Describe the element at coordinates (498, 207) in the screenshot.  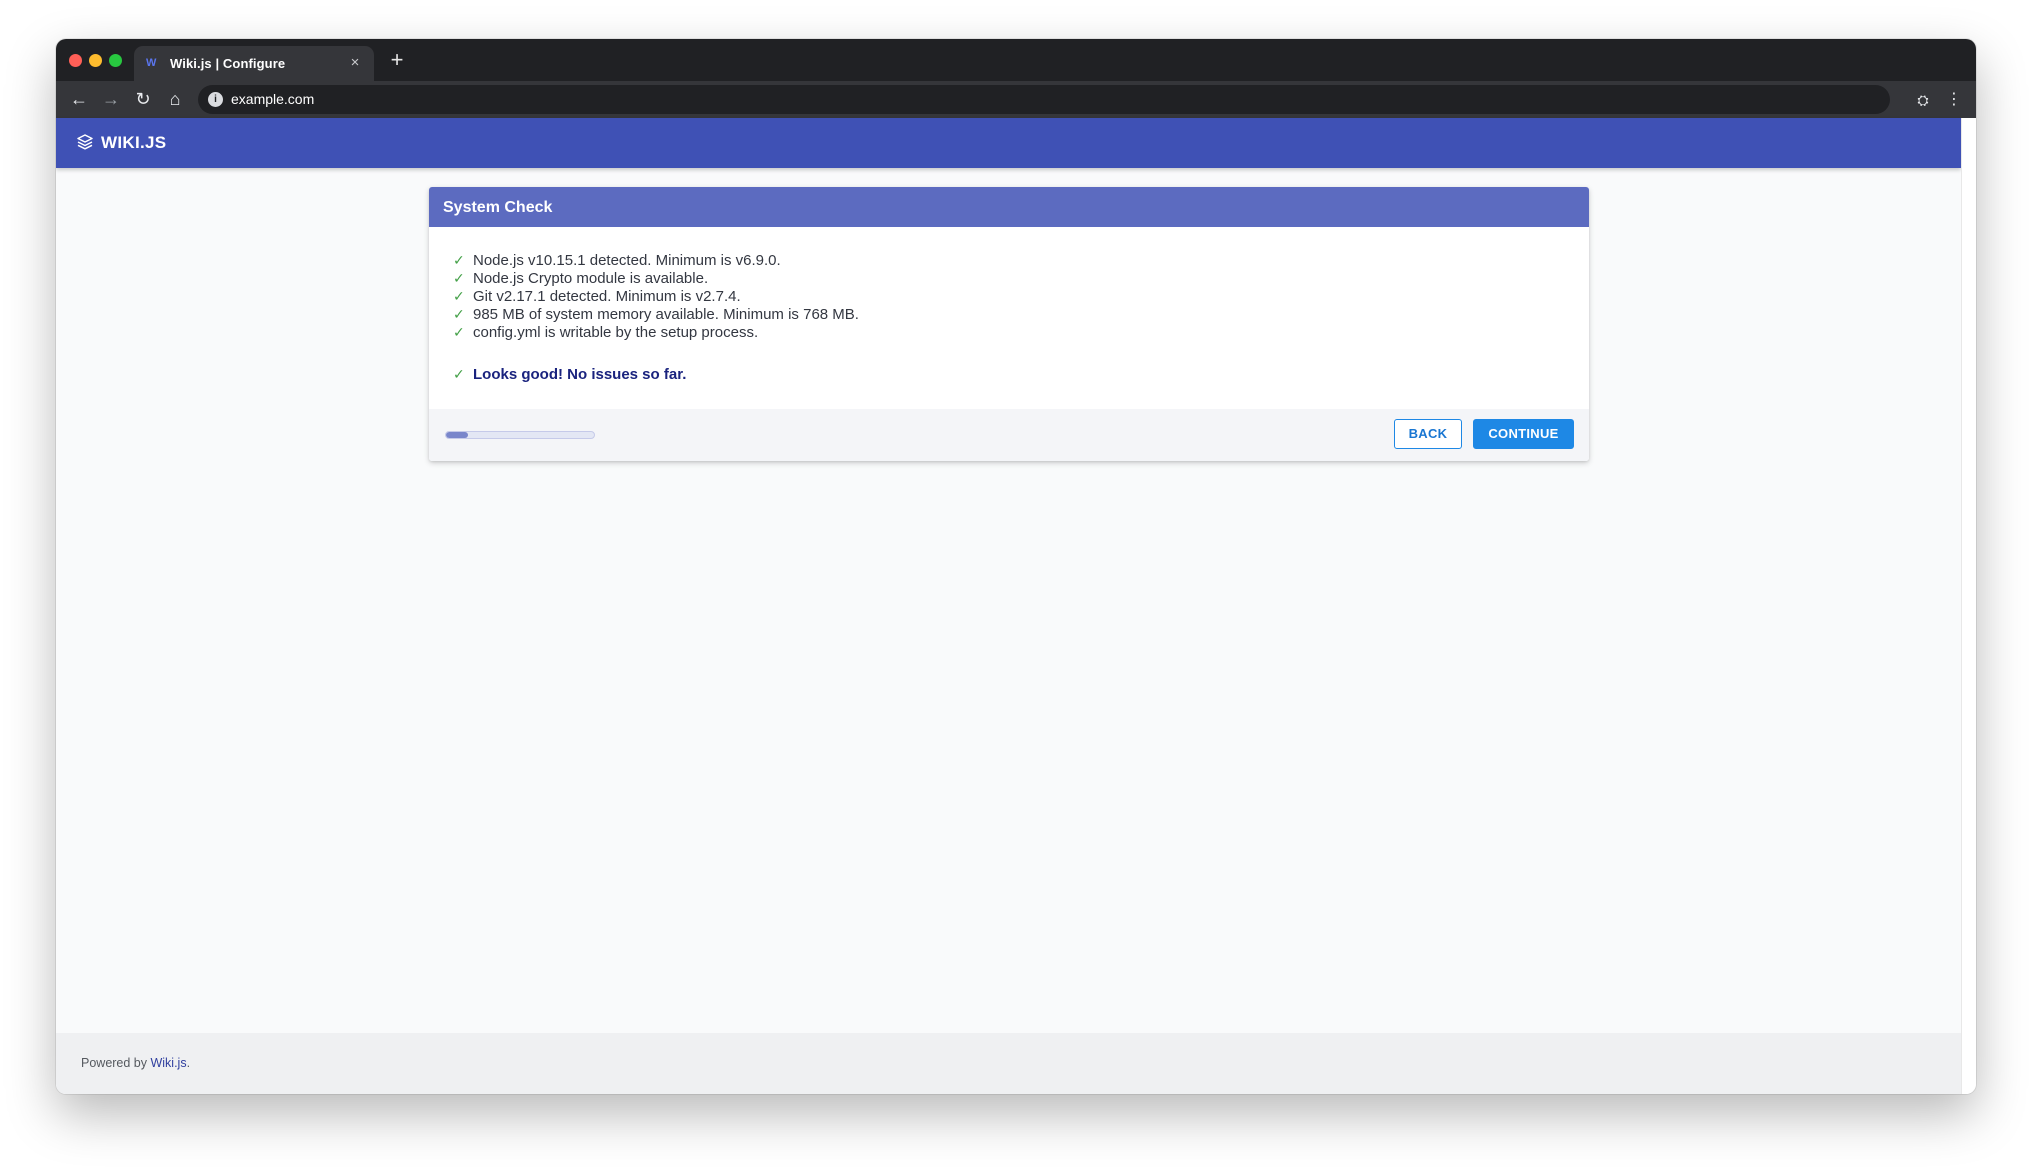
I see `card-title: System Check` at that location.